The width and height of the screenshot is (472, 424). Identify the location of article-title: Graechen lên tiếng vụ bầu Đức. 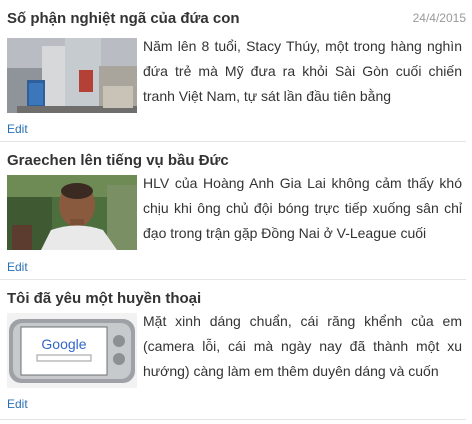
(118, 160).